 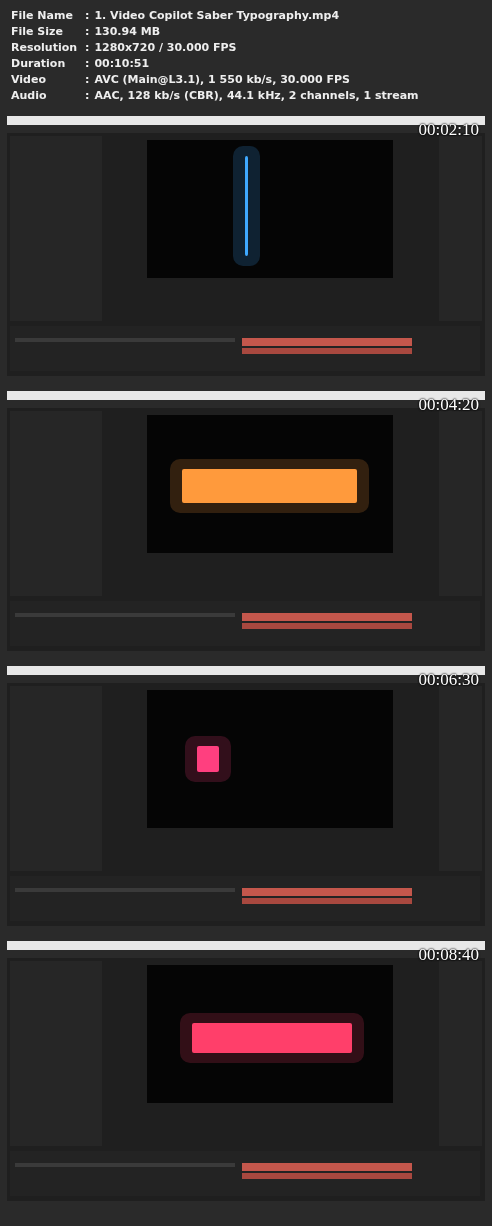 I want to click on info-value: AVC (Main@L3.1), 1 550 kb/s, 30.000 FPS, so click(x=222, y=80).